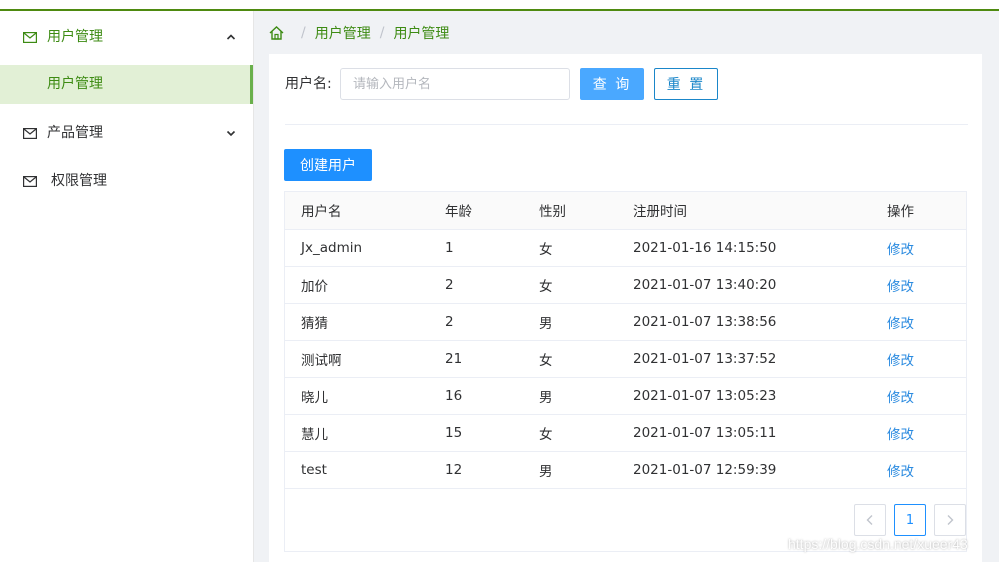 Image resolution: width=999 pixels, height=562 pixels. What do you see at coordinates (231, 133) in the screenshot?
I see `chevron-down-icon` at bounding box center [231, 133].